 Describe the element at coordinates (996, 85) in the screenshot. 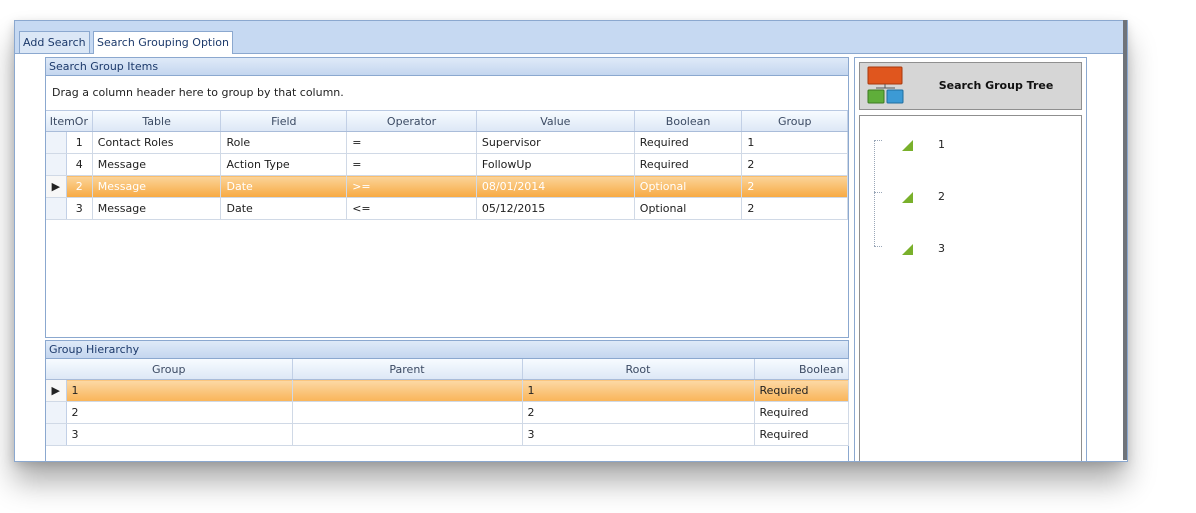

I see `search-group-tree-label: Search Group Tree` at that location.